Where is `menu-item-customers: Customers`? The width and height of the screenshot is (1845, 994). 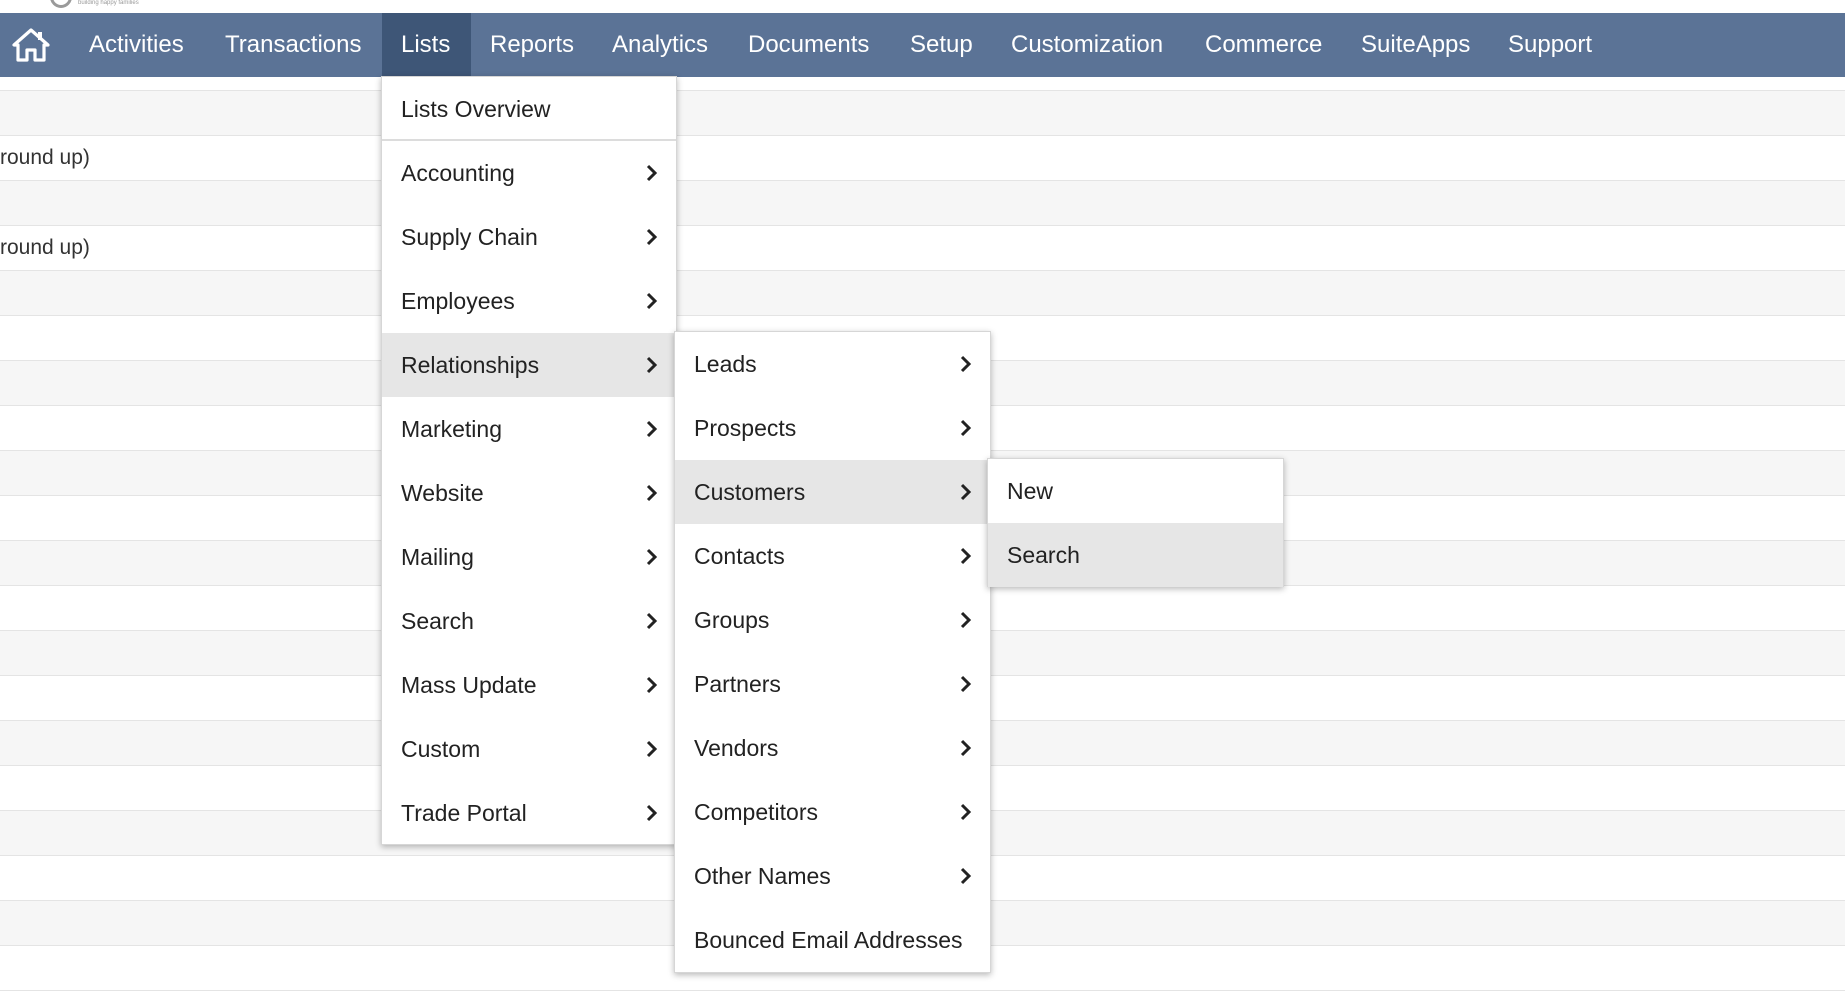 menu-item-customers: Customers is located at coordinates (832, 492).